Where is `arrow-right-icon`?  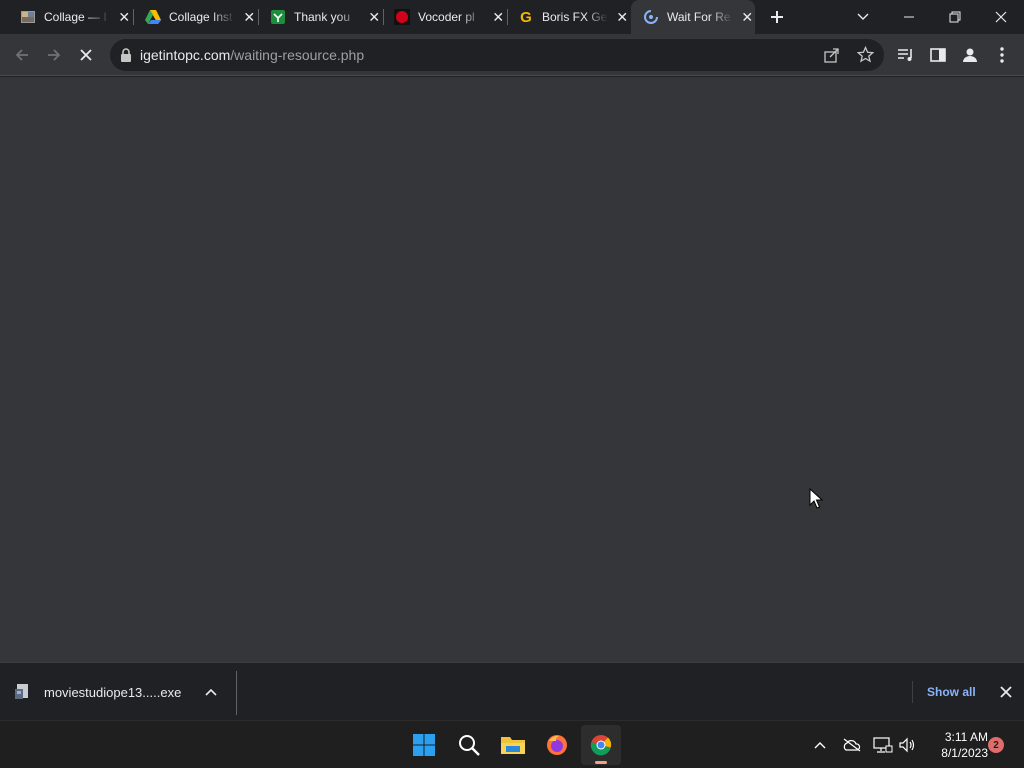
arrow-right-icon is located at coordinates (54, 55).